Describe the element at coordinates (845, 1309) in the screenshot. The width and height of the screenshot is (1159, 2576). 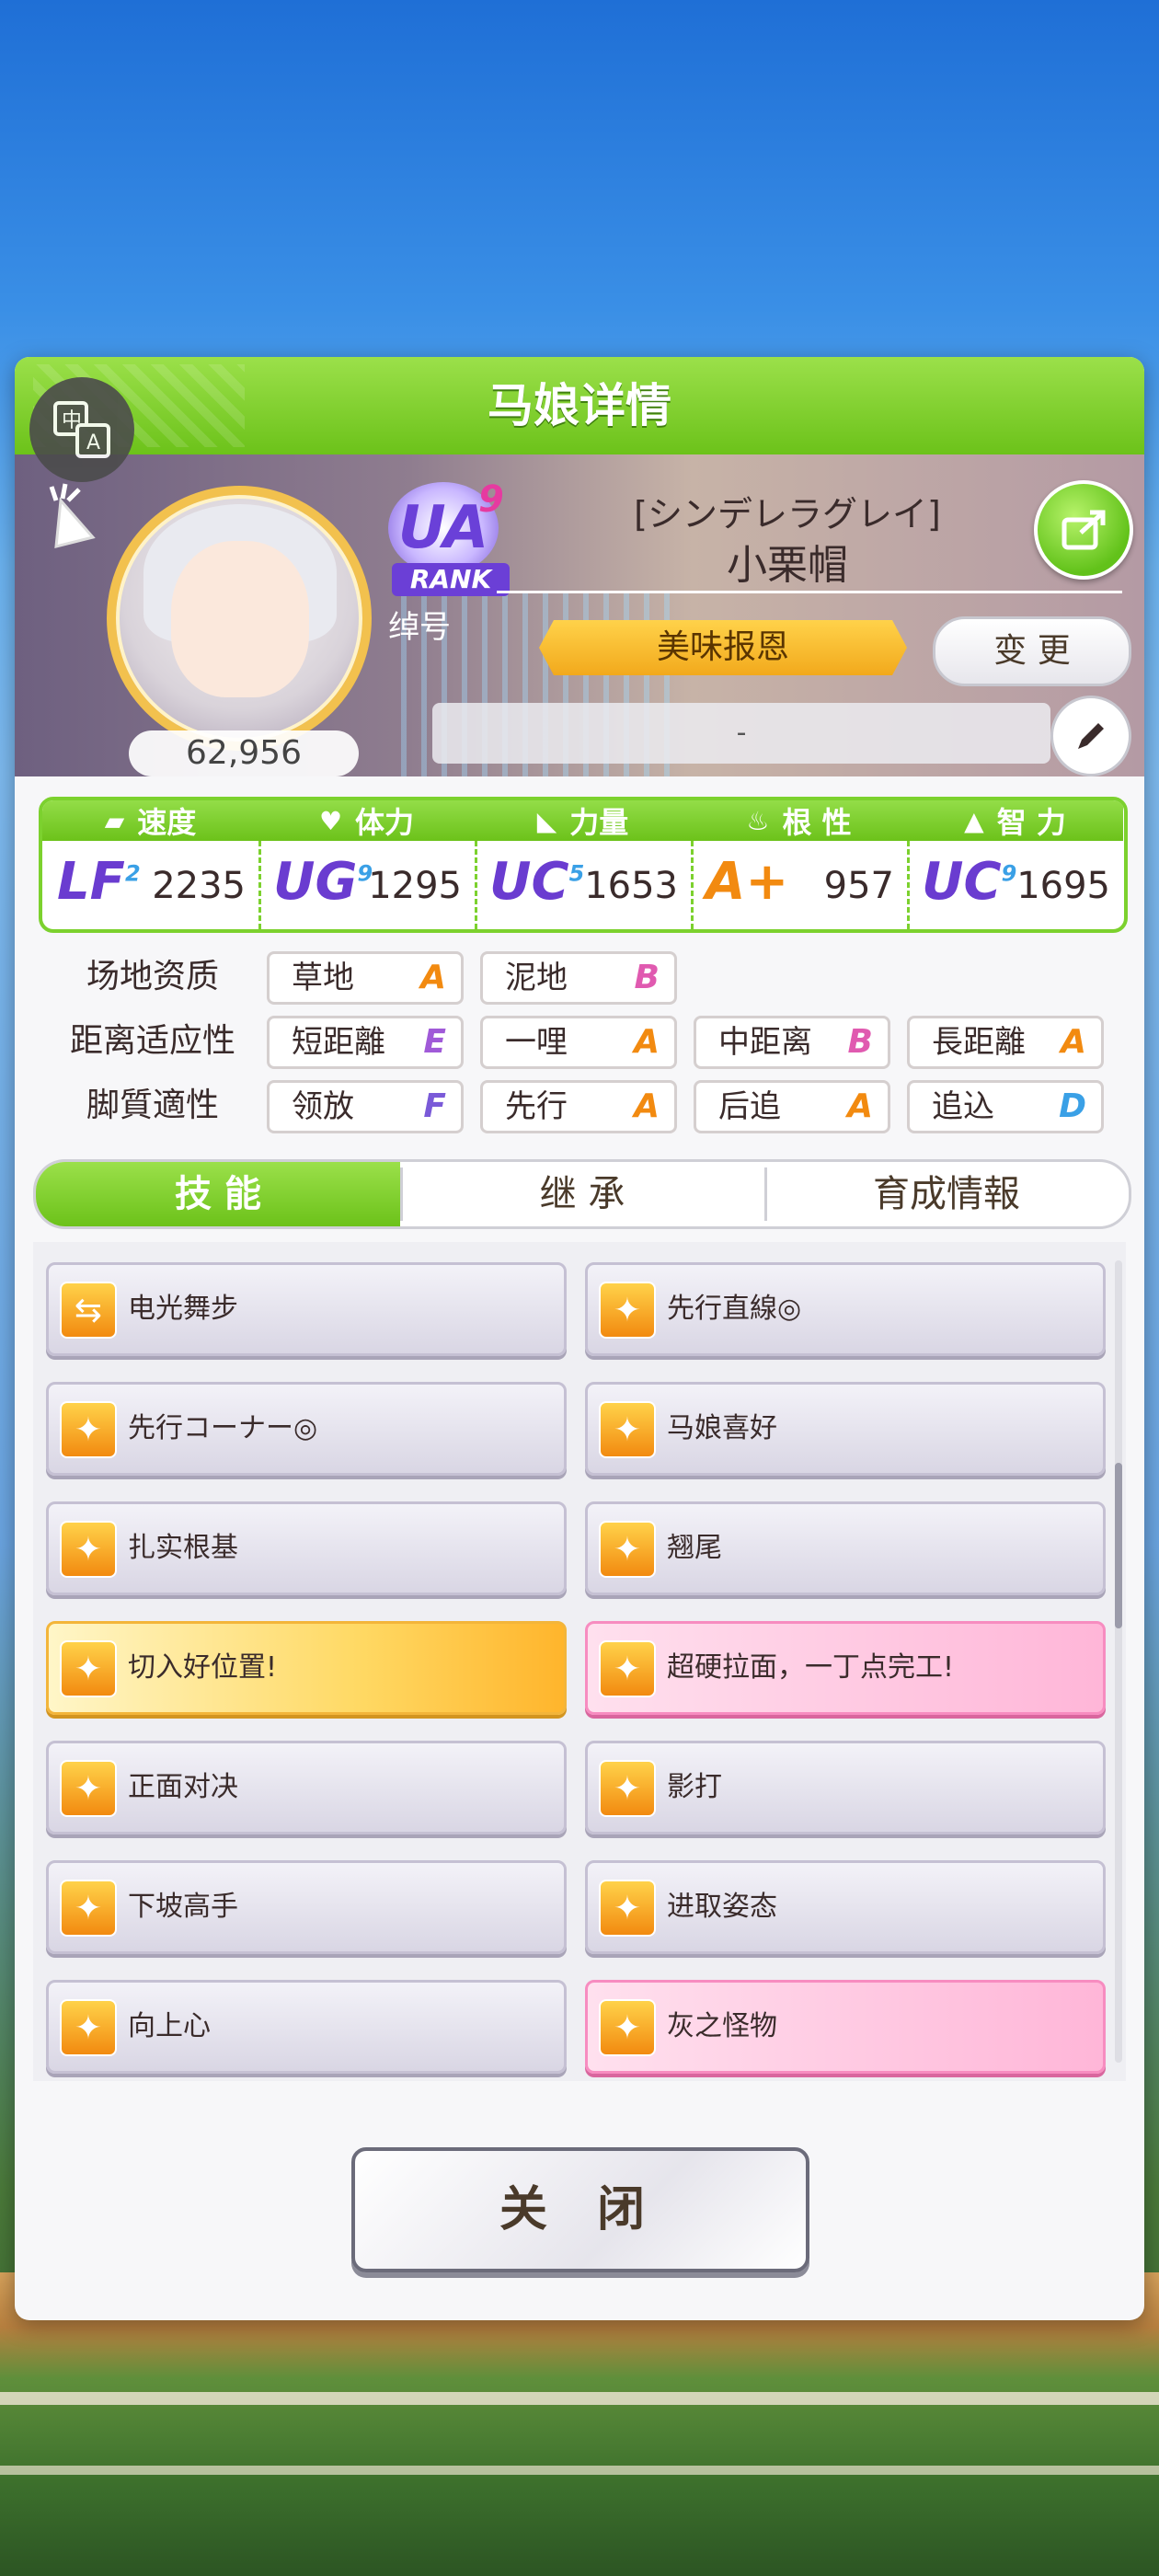
I see `skill-item: ✦ 先行直線◎` at that location.